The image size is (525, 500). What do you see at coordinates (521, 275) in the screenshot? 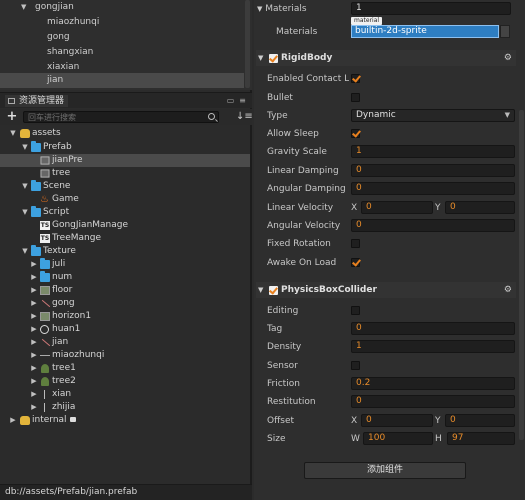
I see `inspector-scrollbar` at bounding box center [521, 275].